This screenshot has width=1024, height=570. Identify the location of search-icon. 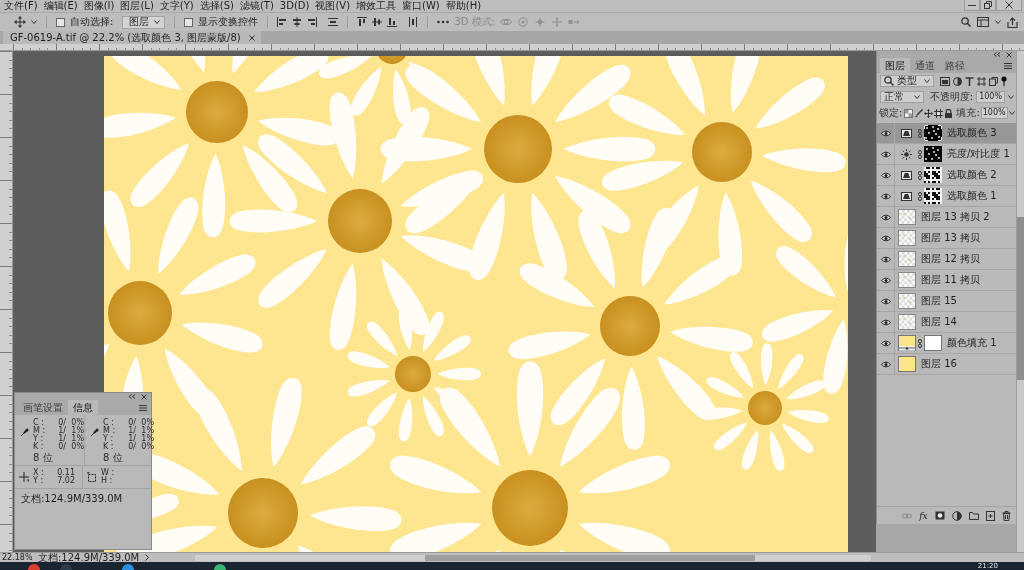
(966, 22).